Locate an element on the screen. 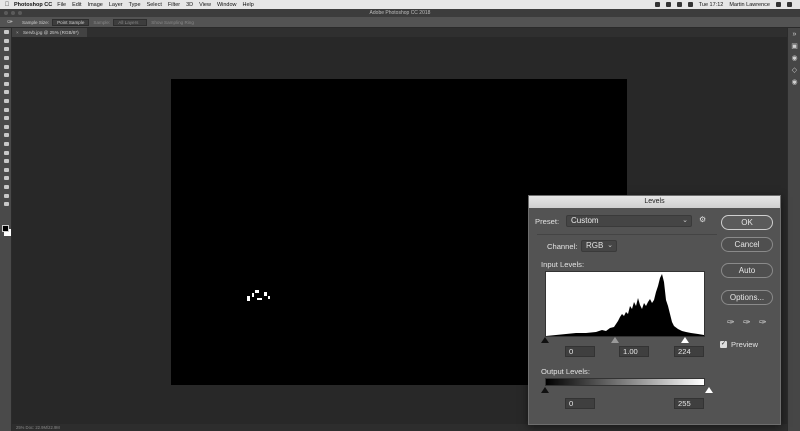 This screenshot has width=800, height=431. gray-eyedropper-icon: ✑ is located at coordinates (747, 322).